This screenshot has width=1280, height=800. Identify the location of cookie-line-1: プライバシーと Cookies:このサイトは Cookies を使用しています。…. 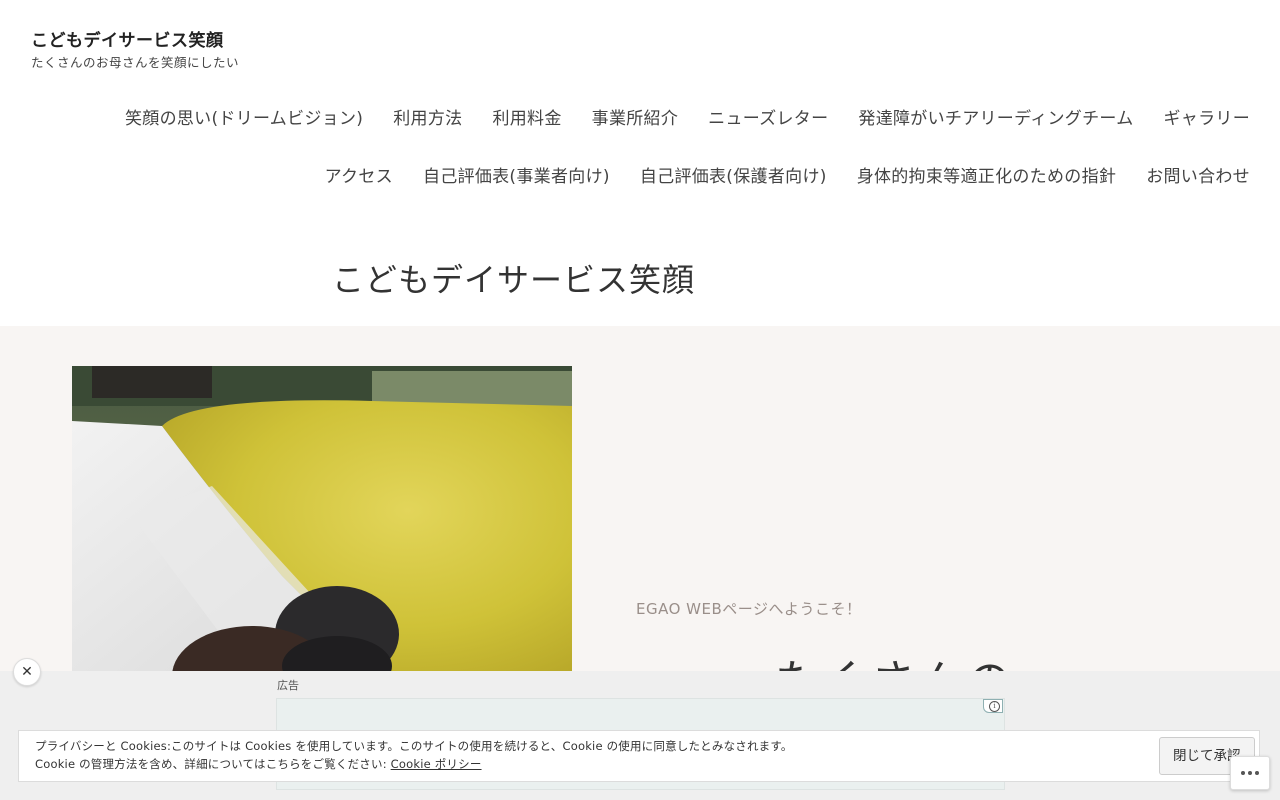
(414, 746).